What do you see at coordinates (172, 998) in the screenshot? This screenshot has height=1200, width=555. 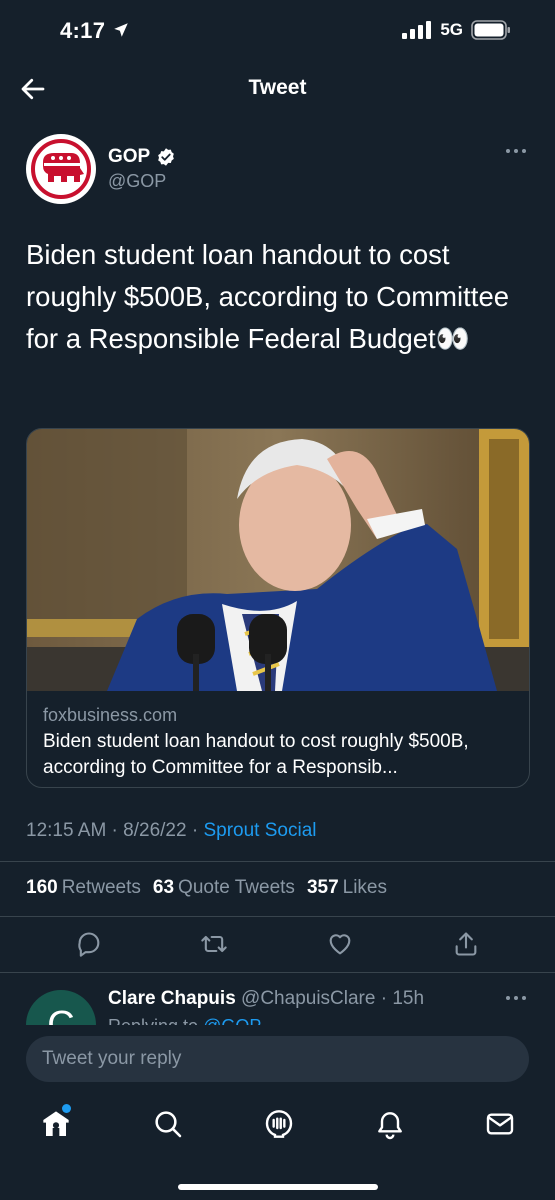 I see `reply-author-name: Clare Chapuis` at bounding box center [172, 998].